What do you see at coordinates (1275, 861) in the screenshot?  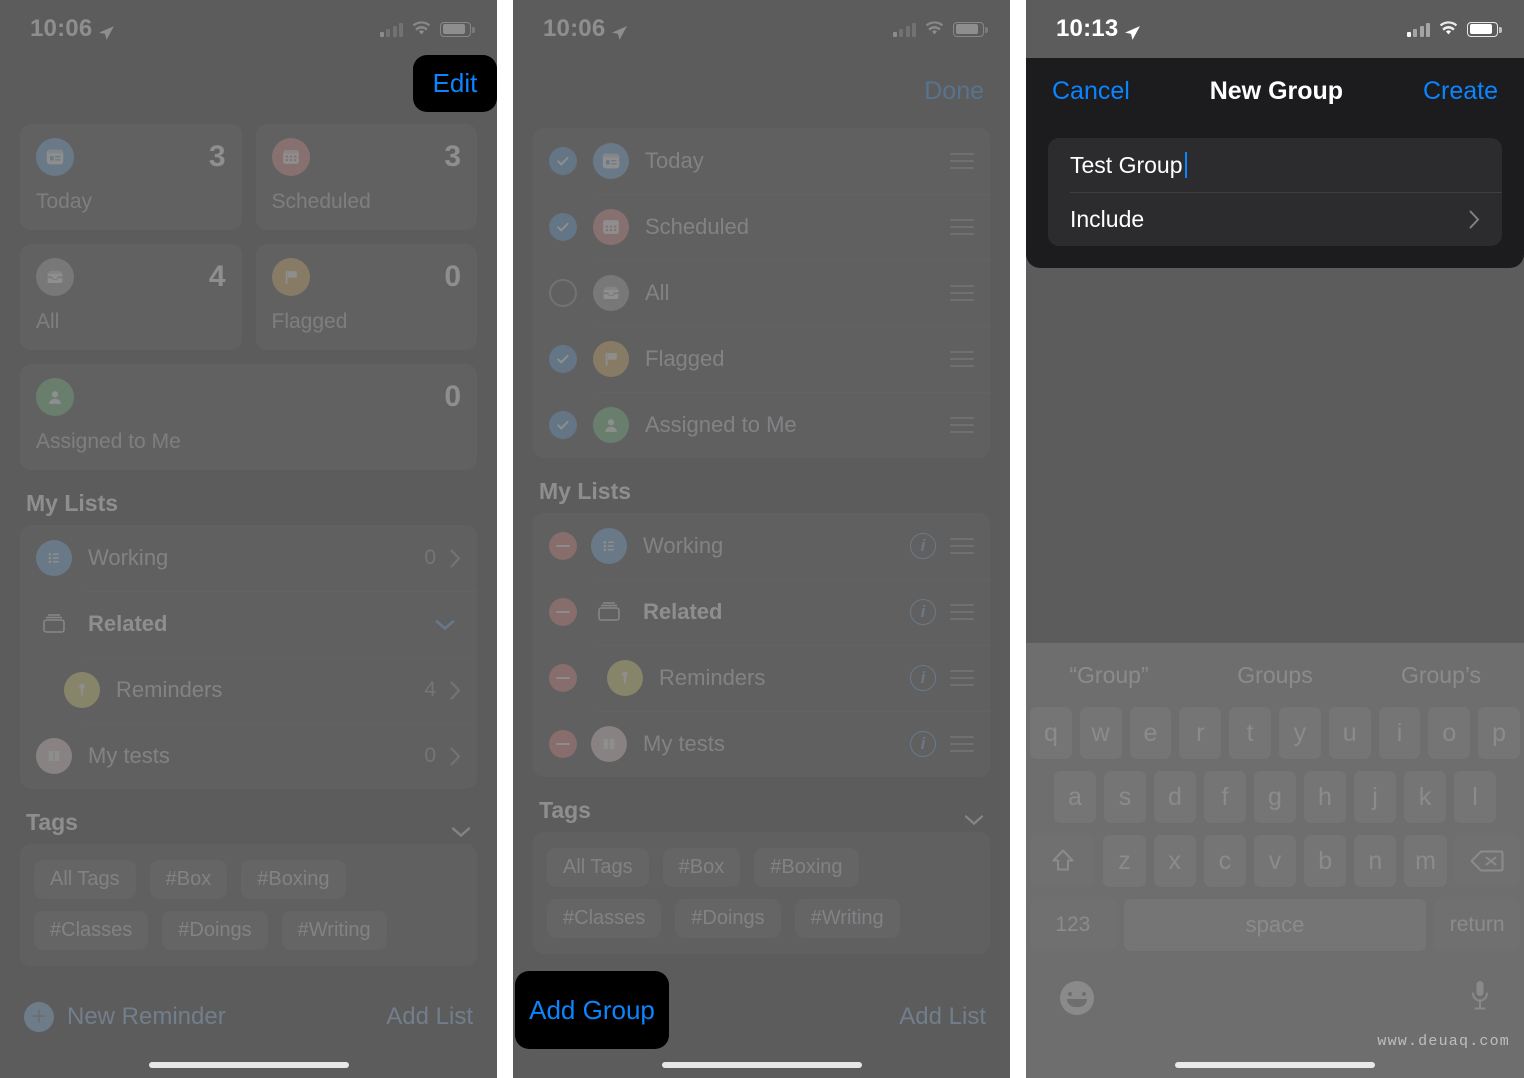 I see `key-v: v` at bounding box center [1275, 861].